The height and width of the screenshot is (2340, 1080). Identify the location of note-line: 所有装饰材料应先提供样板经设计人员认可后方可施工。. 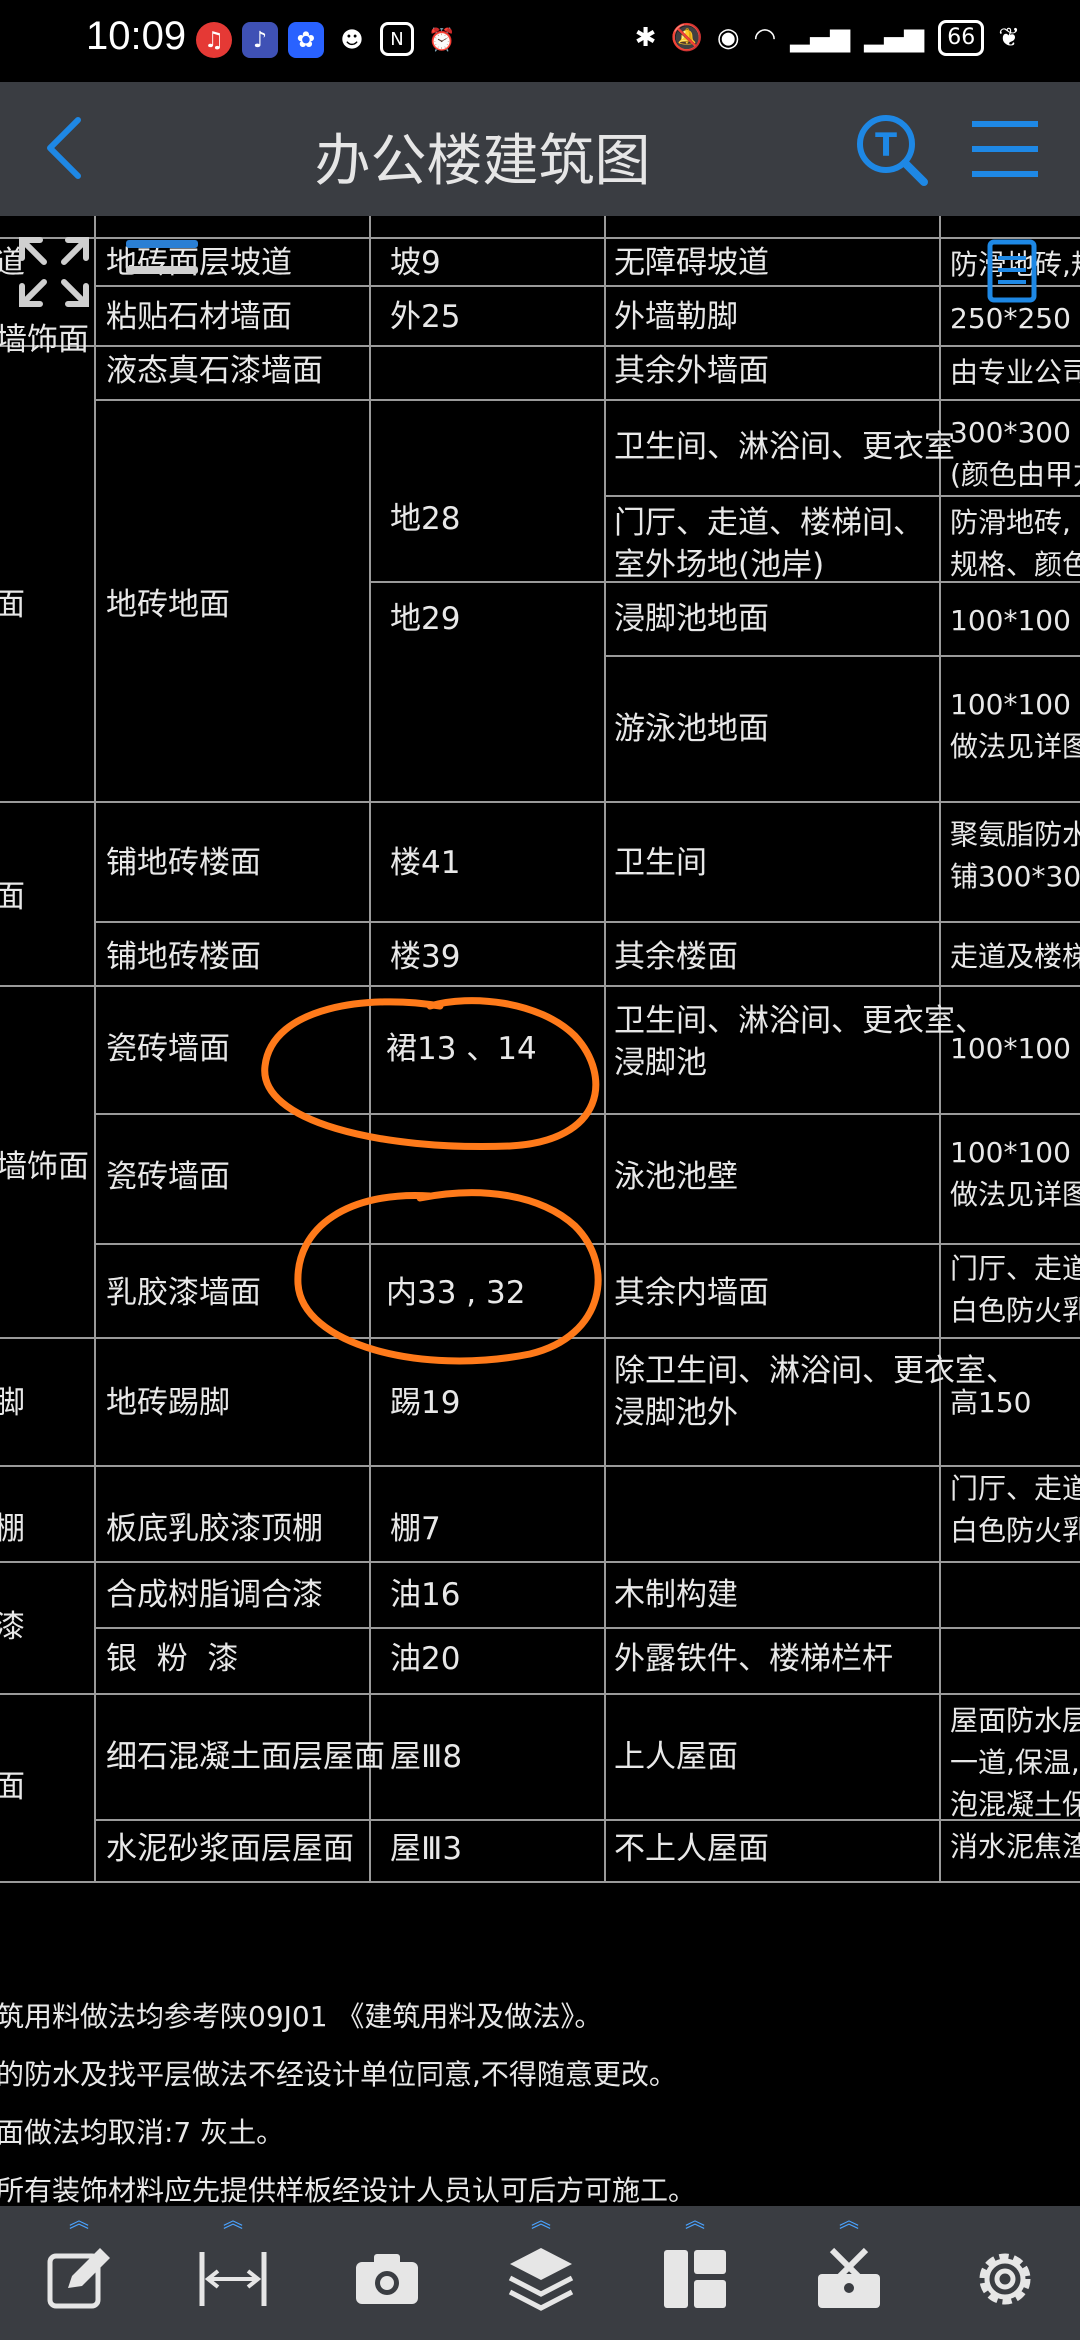
(348, 2190).